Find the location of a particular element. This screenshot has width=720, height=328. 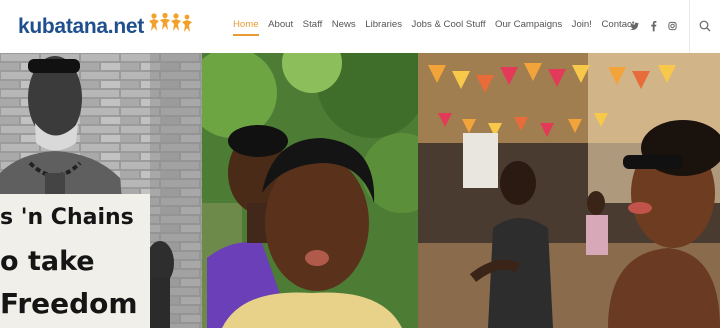

site-logo: kubatana.net is located at coordinates (105, 26).